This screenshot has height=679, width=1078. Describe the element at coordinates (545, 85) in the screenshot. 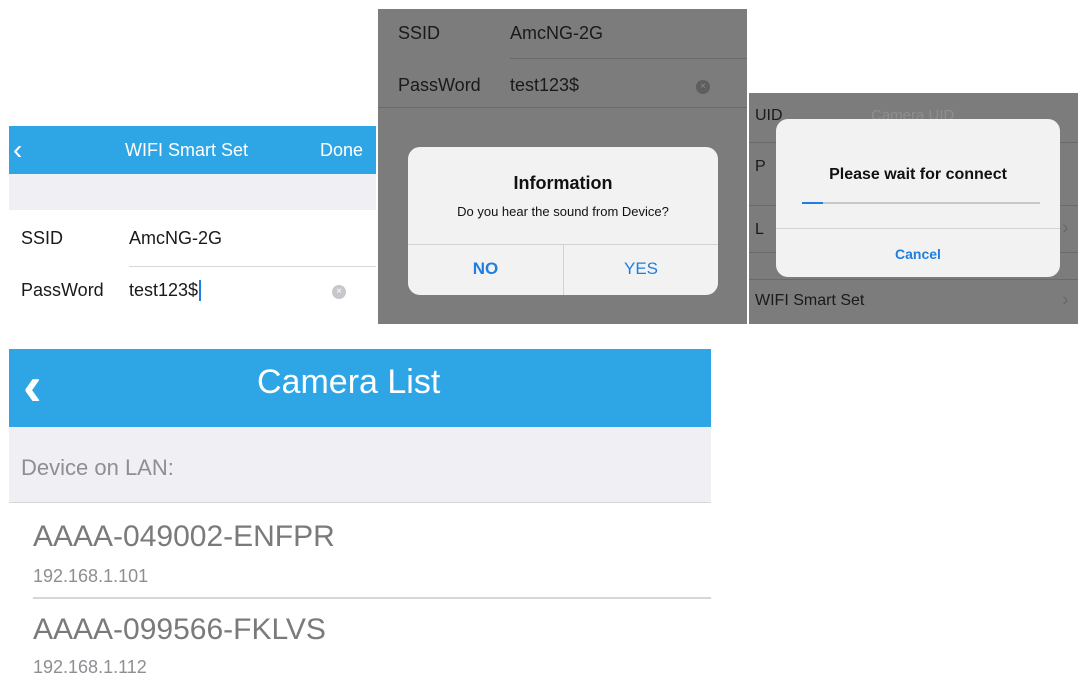

I see `password-value: test123$` at that location.